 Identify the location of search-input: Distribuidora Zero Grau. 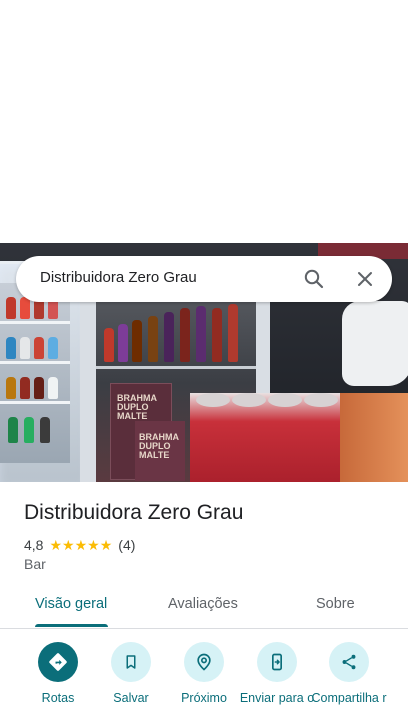
(118, 277).